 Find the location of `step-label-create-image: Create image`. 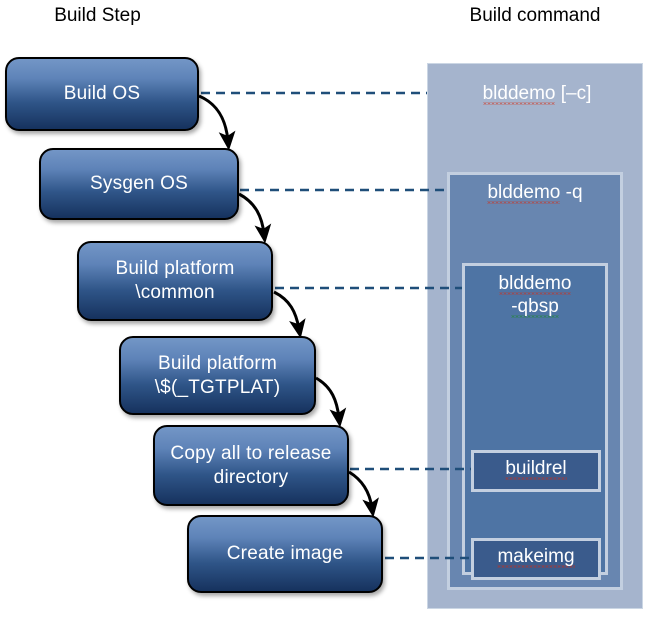

step-label-create-image: Create image is located at coordinates (285, 554).